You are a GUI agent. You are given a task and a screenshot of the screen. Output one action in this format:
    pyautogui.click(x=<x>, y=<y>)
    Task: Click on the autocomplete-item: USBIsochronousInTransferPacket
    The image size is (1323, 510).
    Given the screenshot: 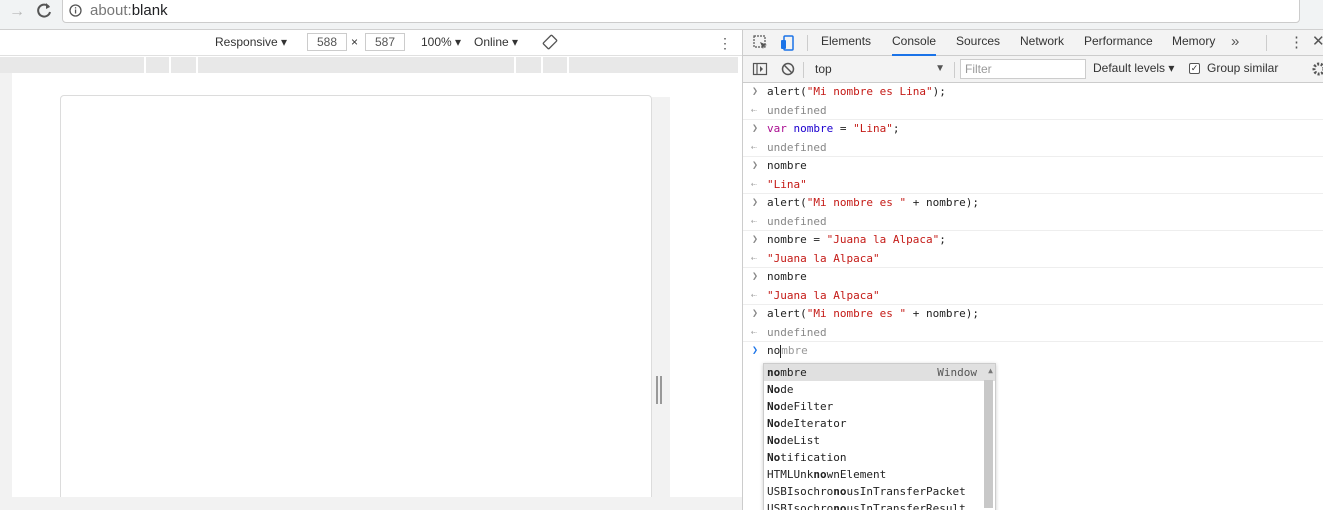 What is the action you would take?
    pyautogui.click(x=879, y=491)
    